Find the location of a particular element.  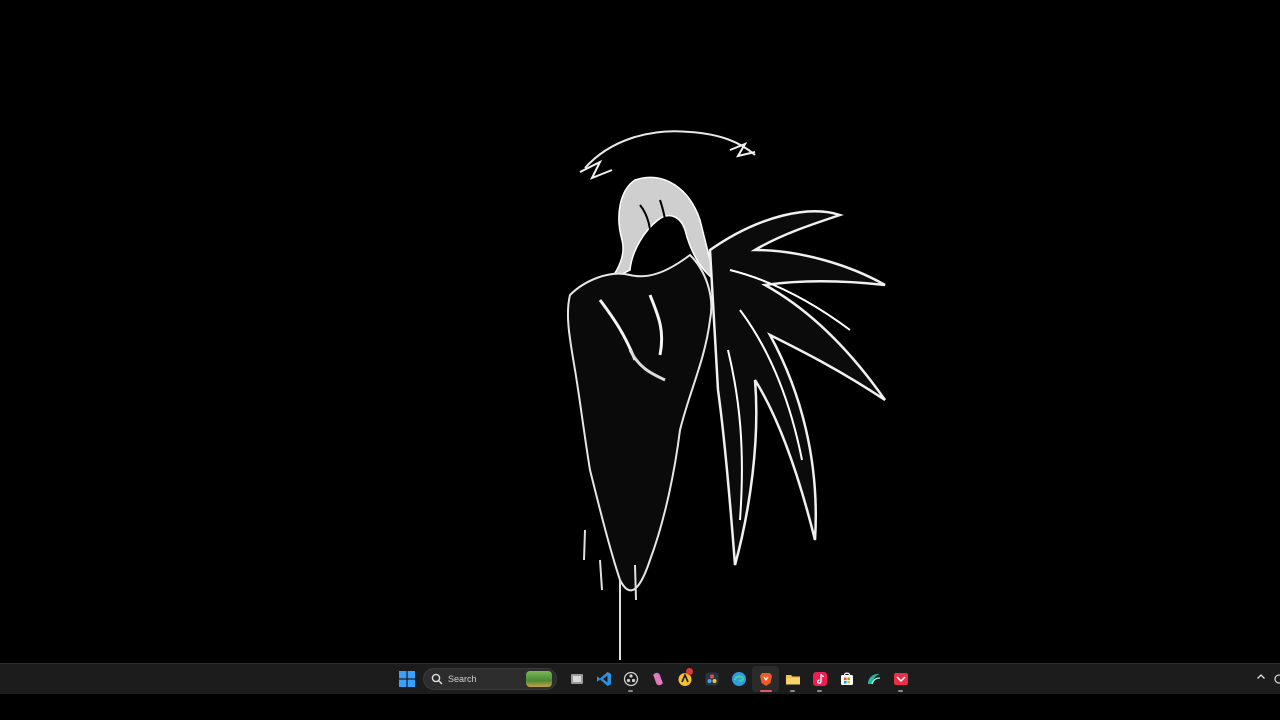

store-icon is located at coordinates (846, 678).